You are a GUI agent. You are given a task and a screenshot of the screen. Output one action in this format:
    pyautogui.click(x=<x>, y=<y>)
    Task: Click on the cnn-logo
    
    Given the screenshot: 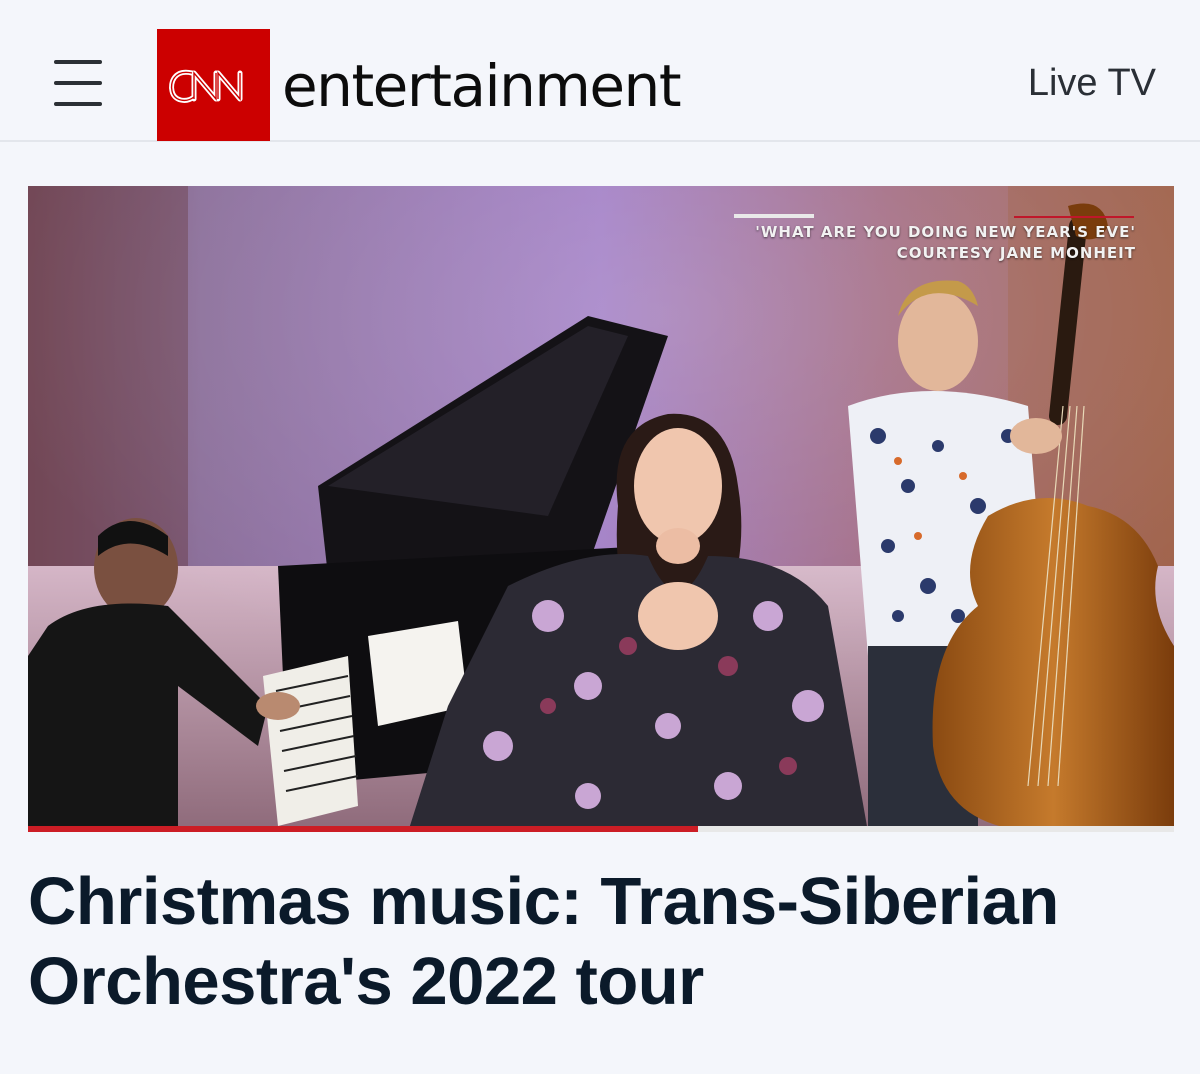 What is the action you would take?
    pyautogui.click(x=213, y=85)
    